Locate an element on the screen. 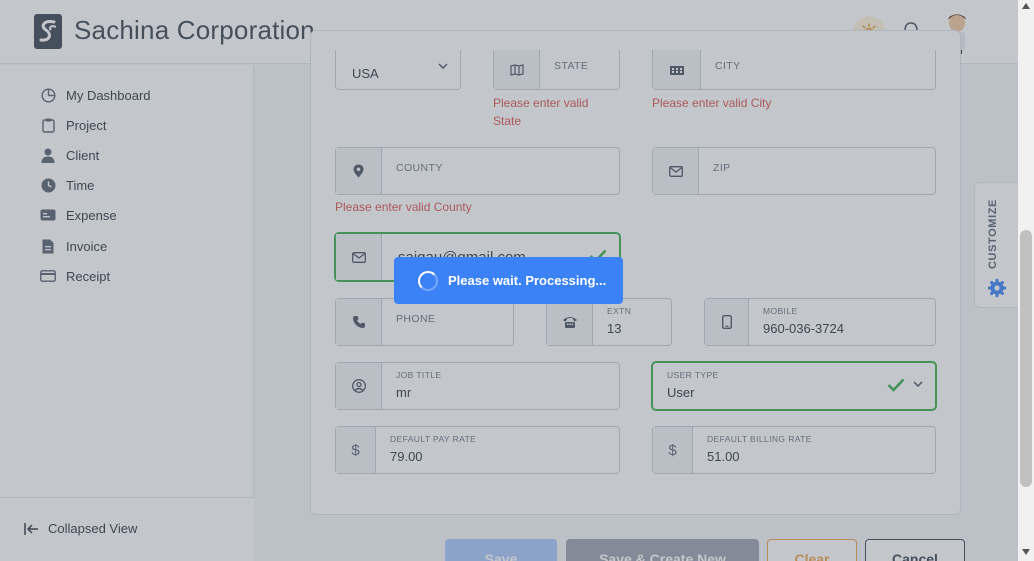 The image size is (1034, 561). scrollbar-thumb is located at coordinates (1026, 358).